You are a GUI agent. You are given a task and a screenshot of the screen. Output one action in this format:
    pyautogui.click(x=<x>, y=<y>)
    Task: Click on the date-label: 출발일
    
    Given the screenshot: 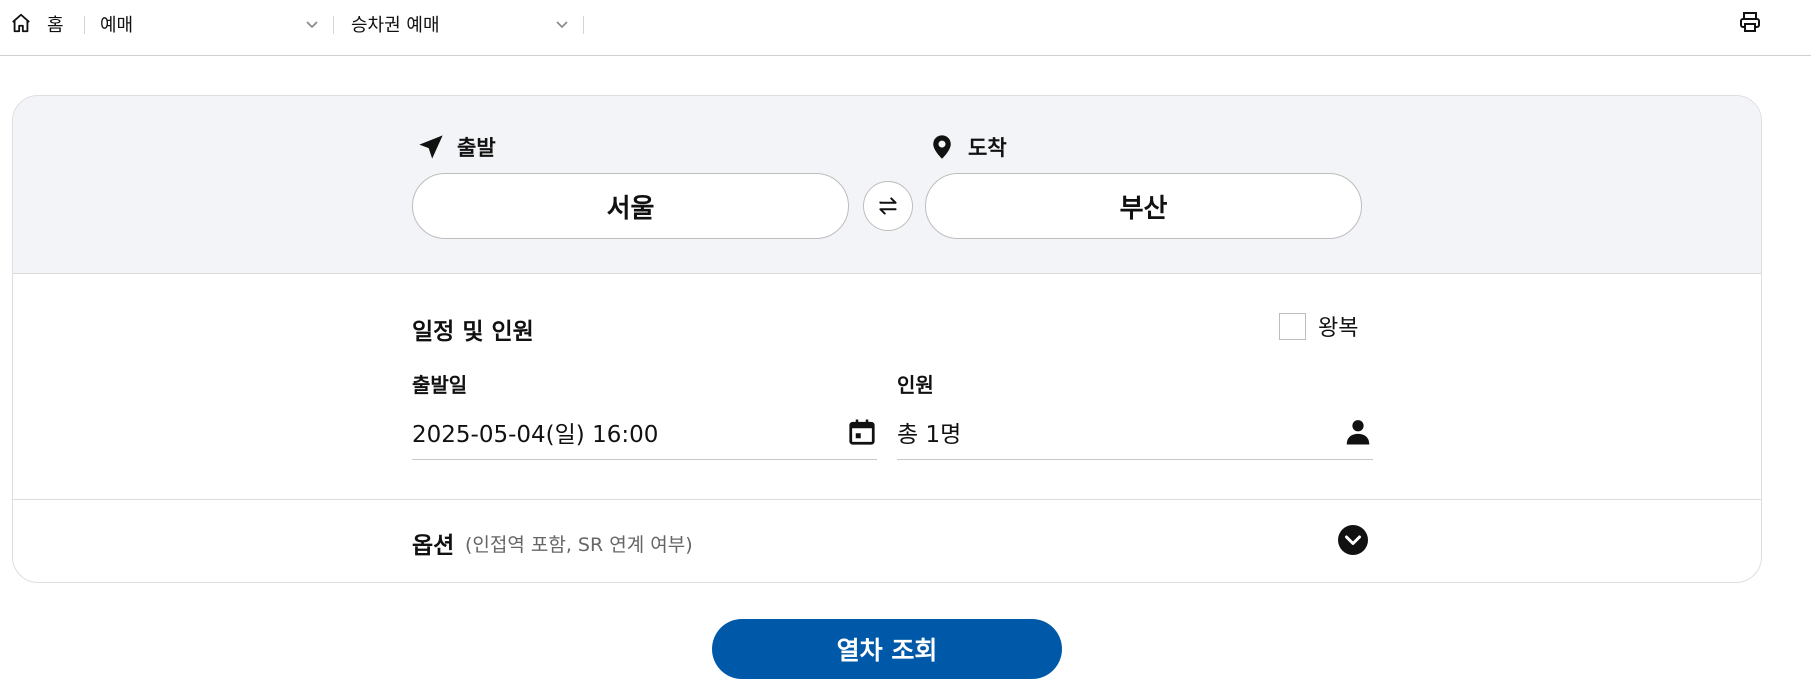 What is the action you would take?
    pyautogui.click(x=440, y=385)
    